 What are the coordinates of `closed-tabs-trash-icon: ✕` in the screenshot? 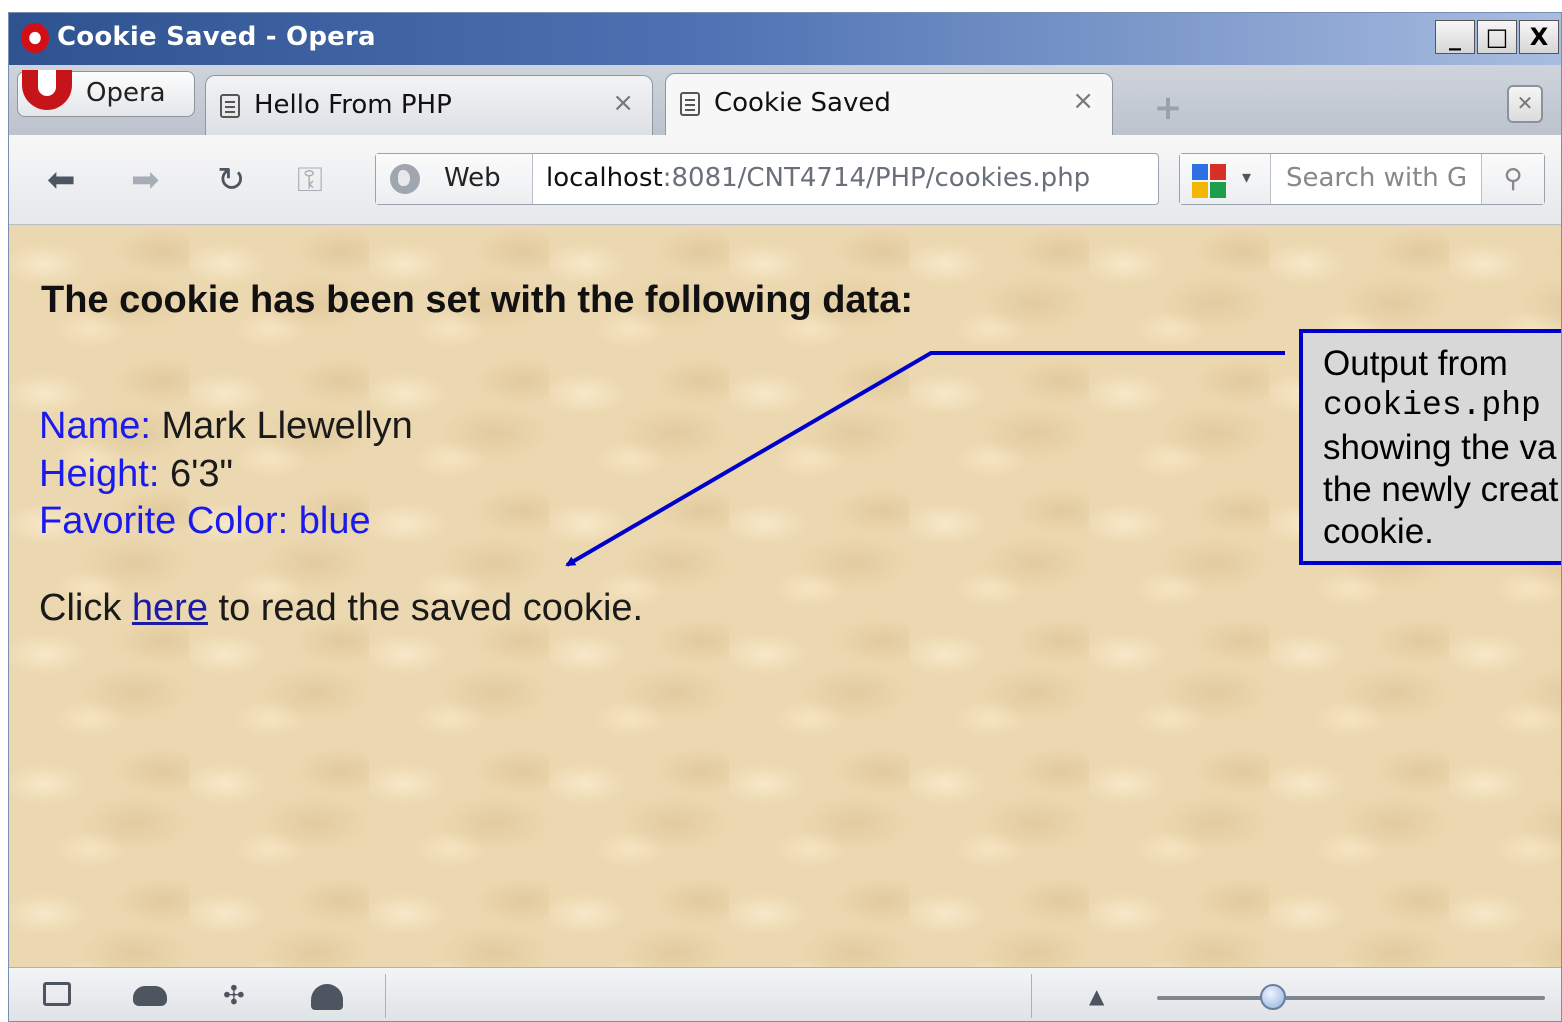 It's located at (1525, 104).